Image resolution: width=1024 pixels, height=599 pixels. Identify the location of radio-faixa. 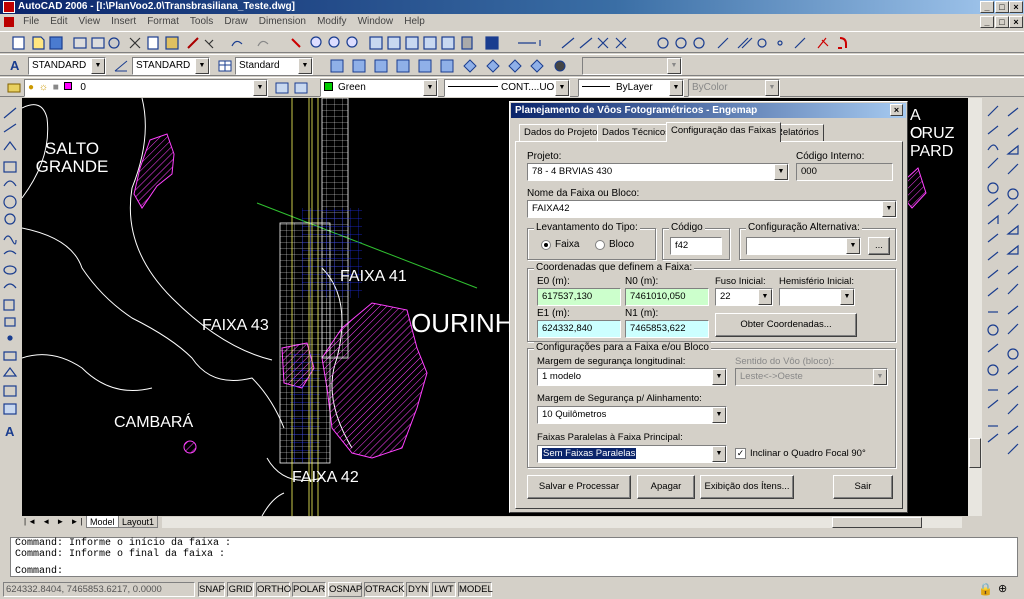
(546, 245).